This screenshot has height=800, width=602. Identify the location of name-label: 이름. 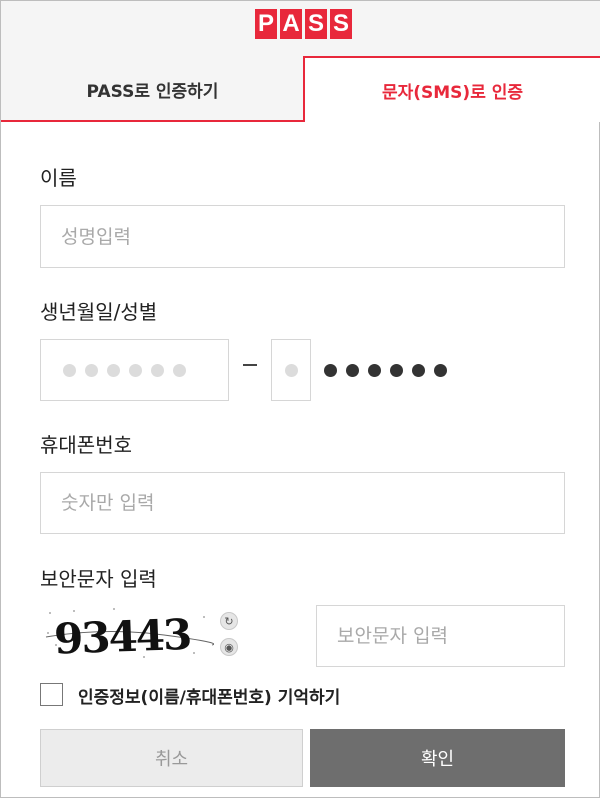
(58, 178).